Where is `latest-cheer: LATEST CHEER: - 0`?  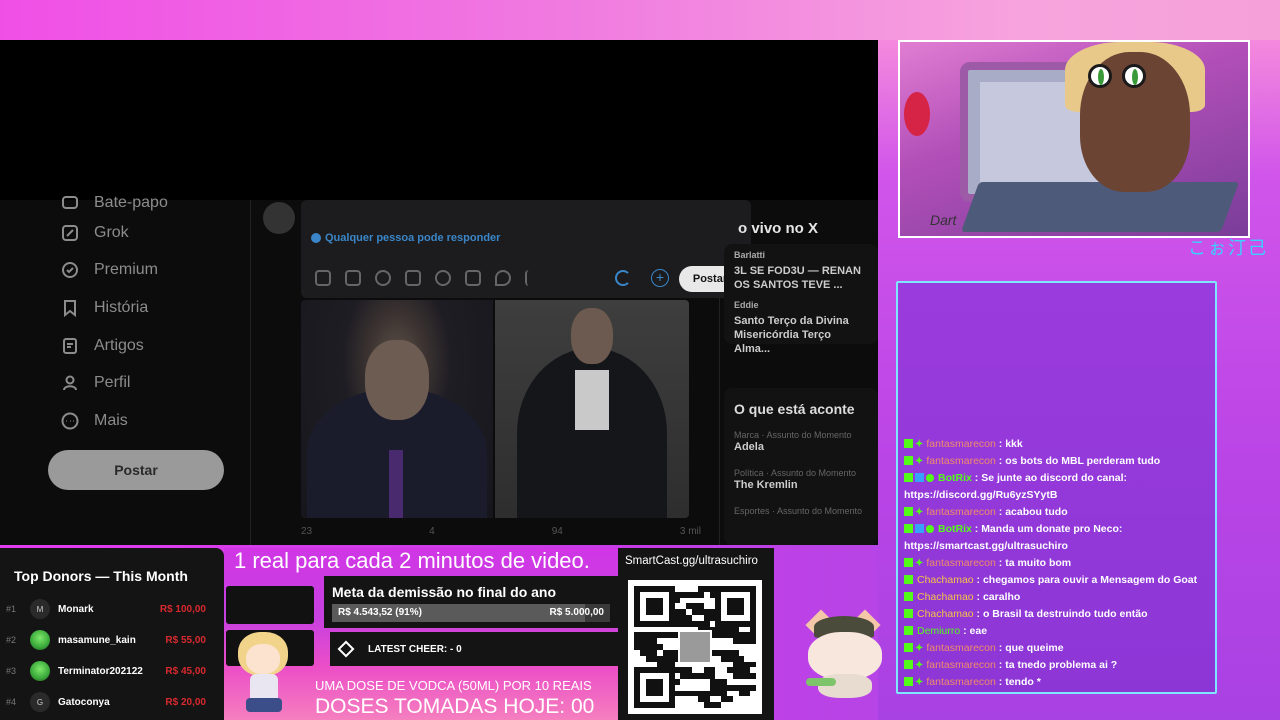
latest-cheer: LATEST CHEER: - 0 is located at coordinates (475, 649).